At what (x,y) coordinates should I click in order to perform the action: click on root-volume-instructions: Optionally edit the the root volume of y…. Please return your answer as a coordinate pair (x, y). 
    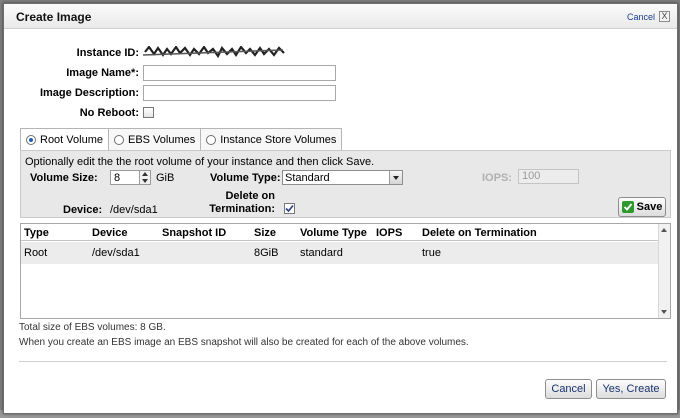
    Looking at the image, I should click on (200, 162).